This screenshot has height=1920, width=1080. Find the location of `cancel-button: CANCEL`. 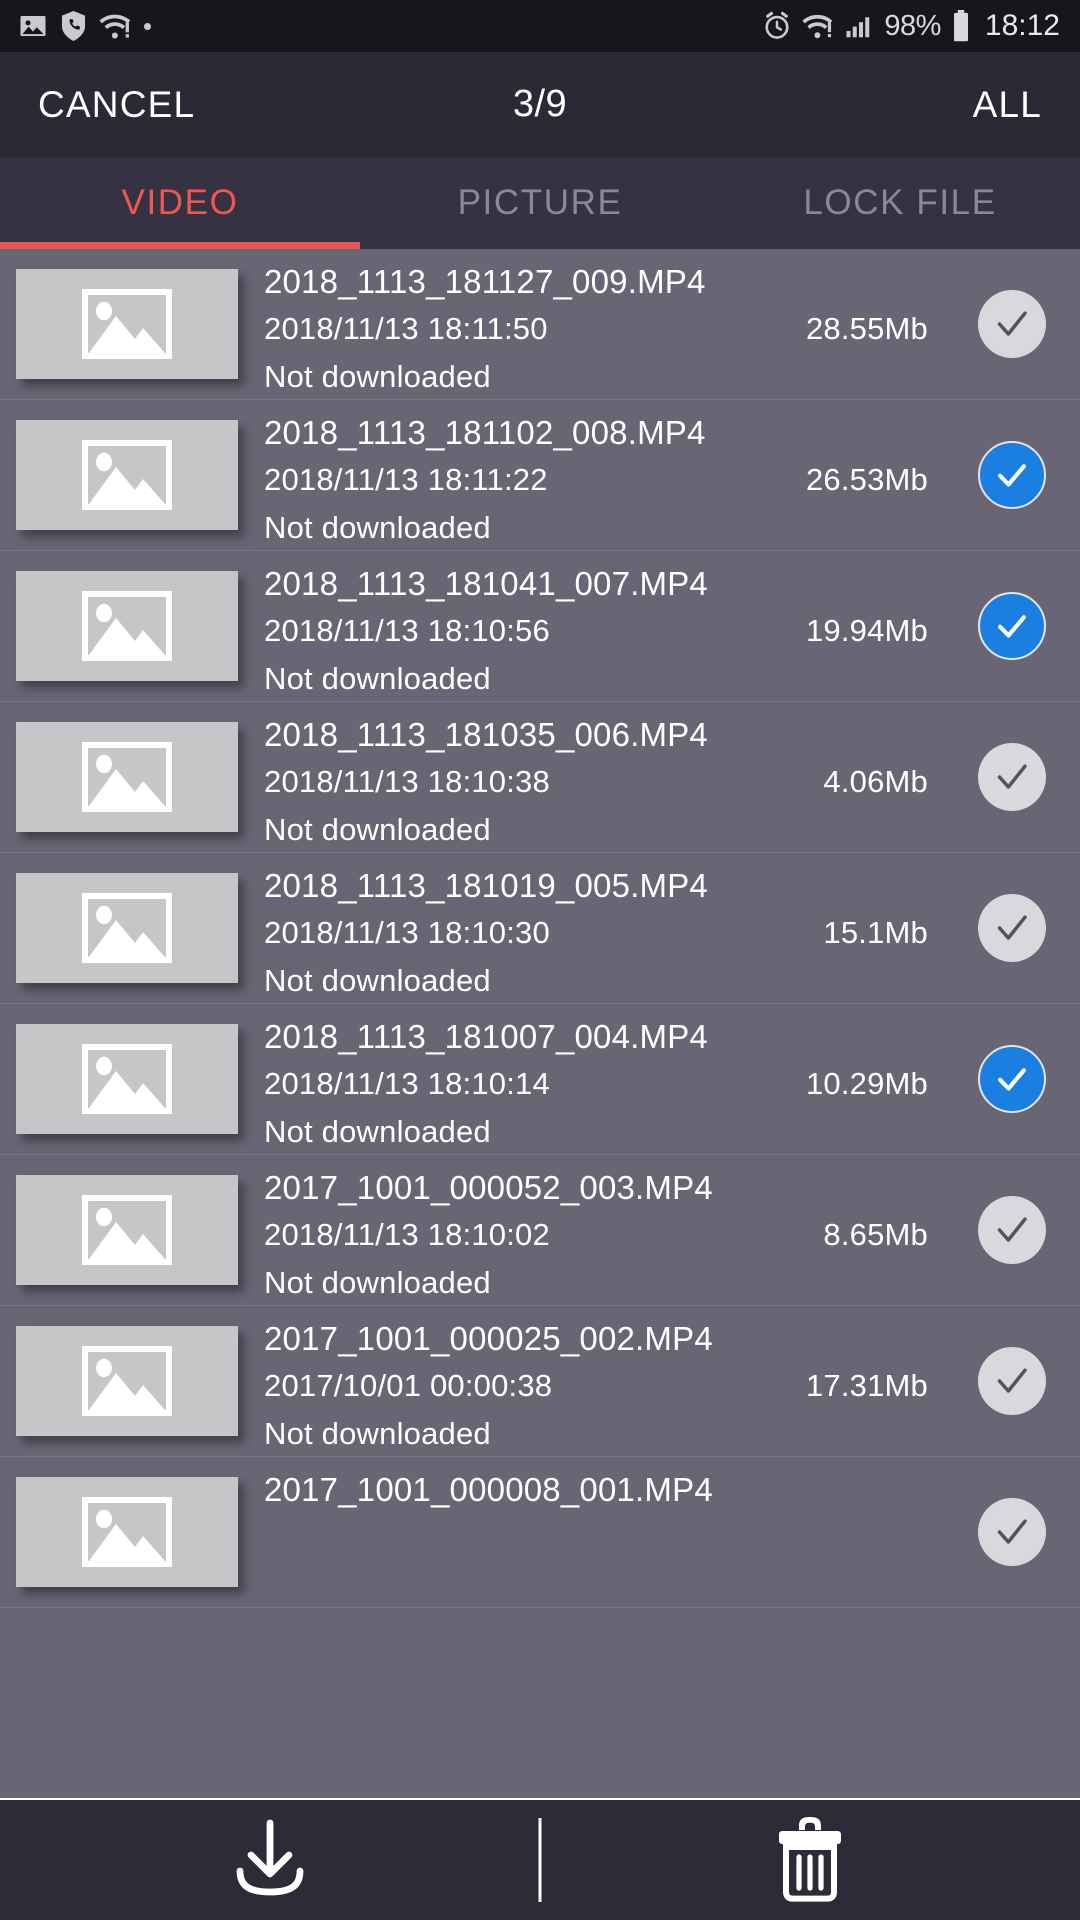

cancel-button: CANCEL is located at coordinates (116, 105).